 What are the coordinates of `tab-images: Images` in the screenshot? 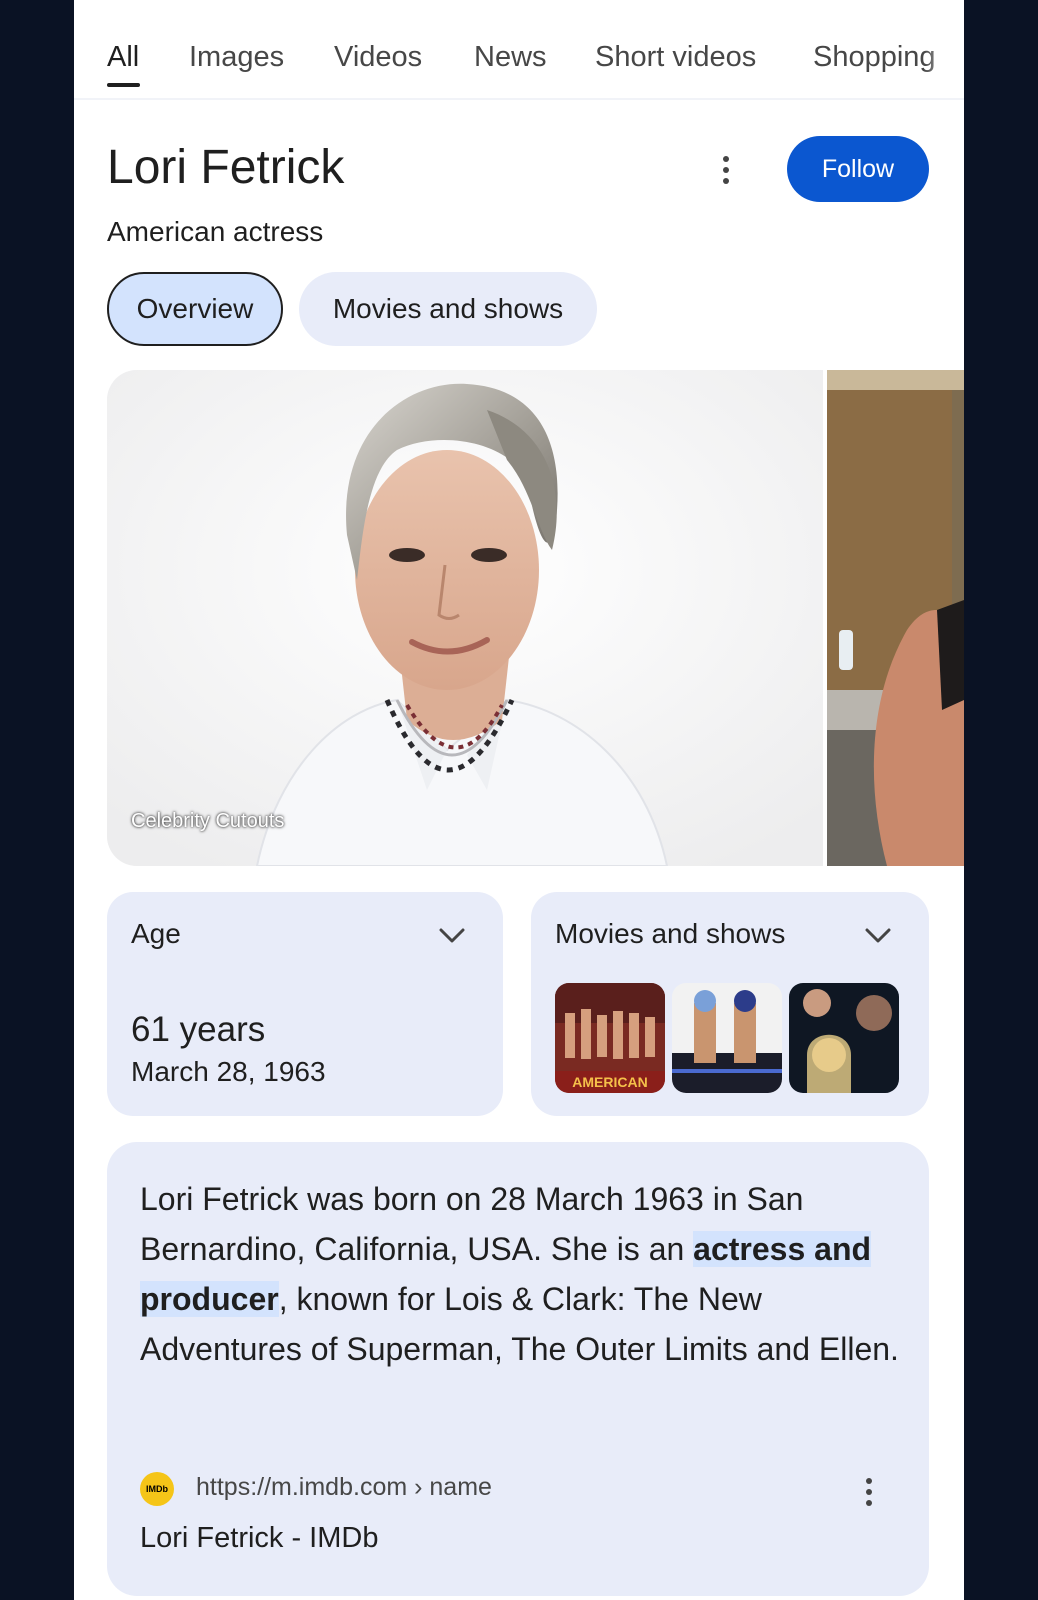 It's located at (236, 57).